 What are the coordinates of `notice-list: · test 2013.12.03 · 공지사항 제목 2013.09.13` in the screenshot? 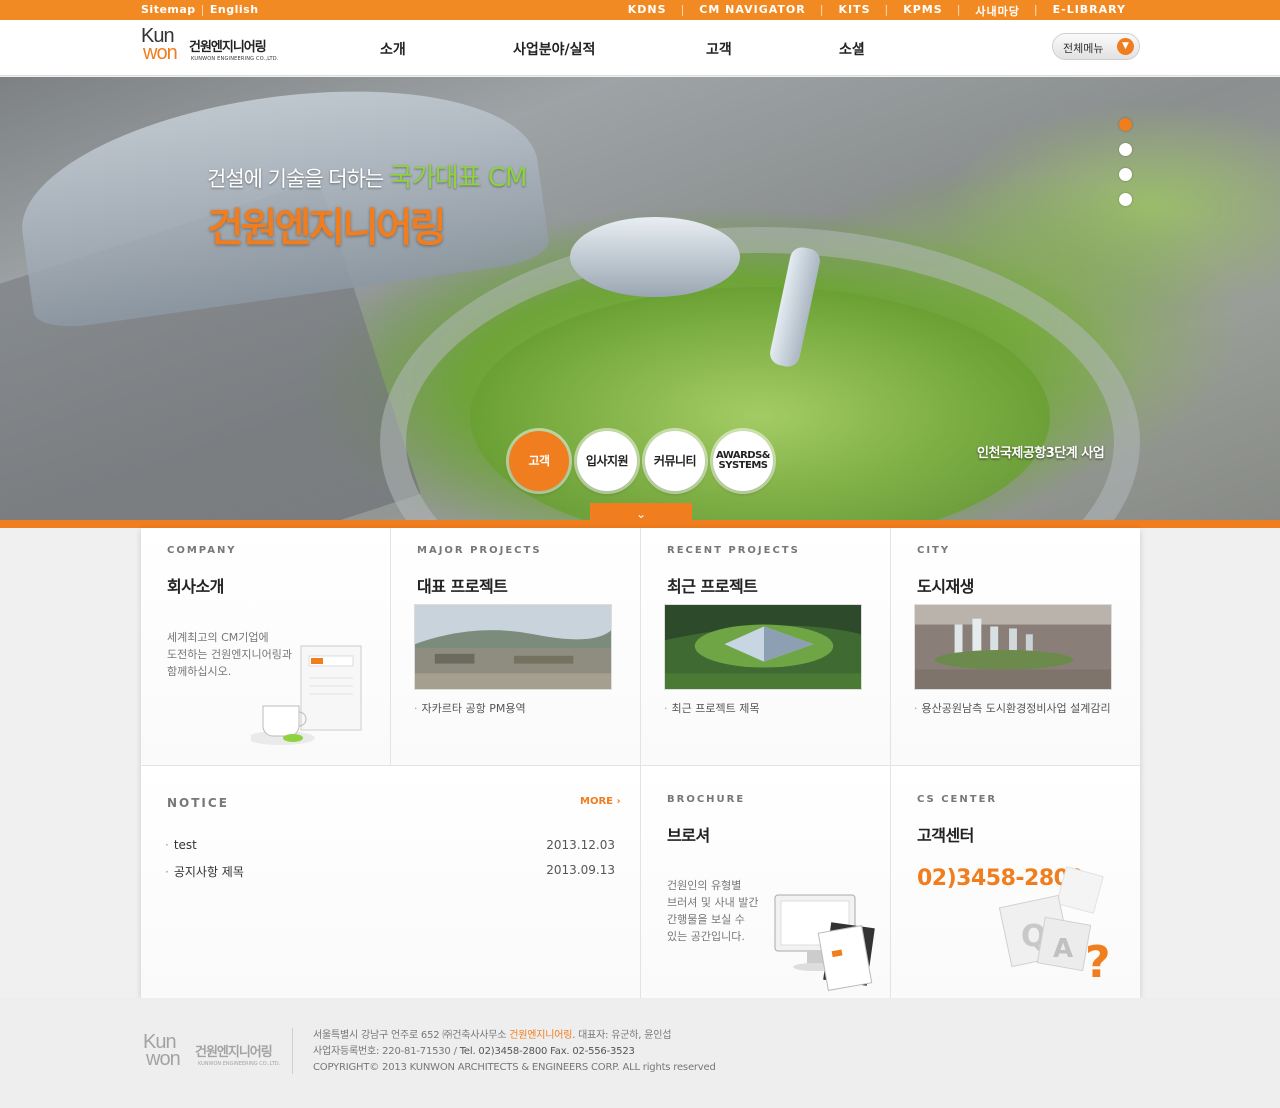 It's located at (390, 863).